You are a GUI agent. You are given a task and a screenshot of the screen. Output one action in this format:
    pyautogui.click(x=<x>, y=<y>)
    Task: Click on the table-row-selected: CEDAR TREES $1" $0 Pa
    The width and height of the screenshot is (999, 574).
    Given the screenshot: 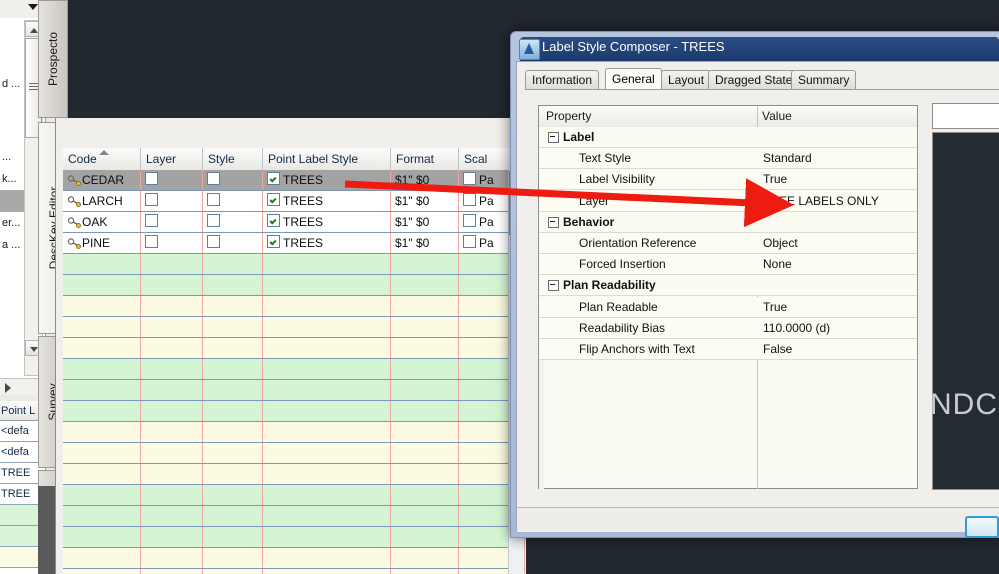 What is the action you would take?
    pyautogui.click(x=294, y=180)
    